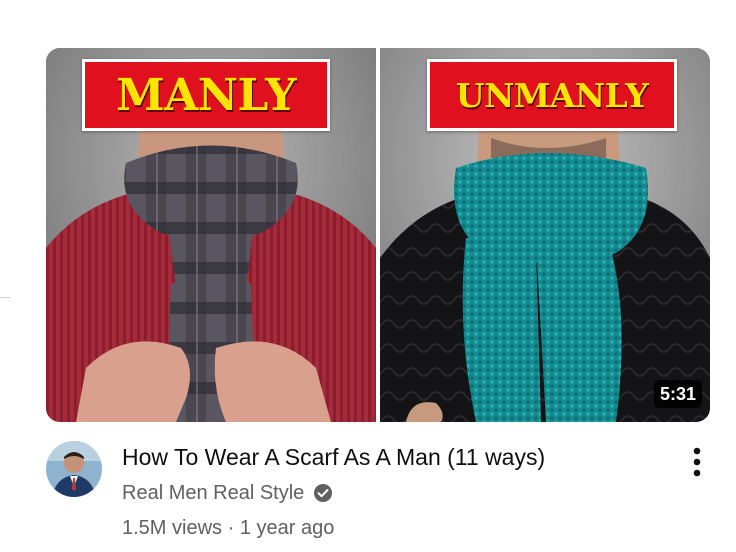 The width and height of the screenshot is (736, 552). I want to click on manly-banner: MANLY, so click(206, 95).